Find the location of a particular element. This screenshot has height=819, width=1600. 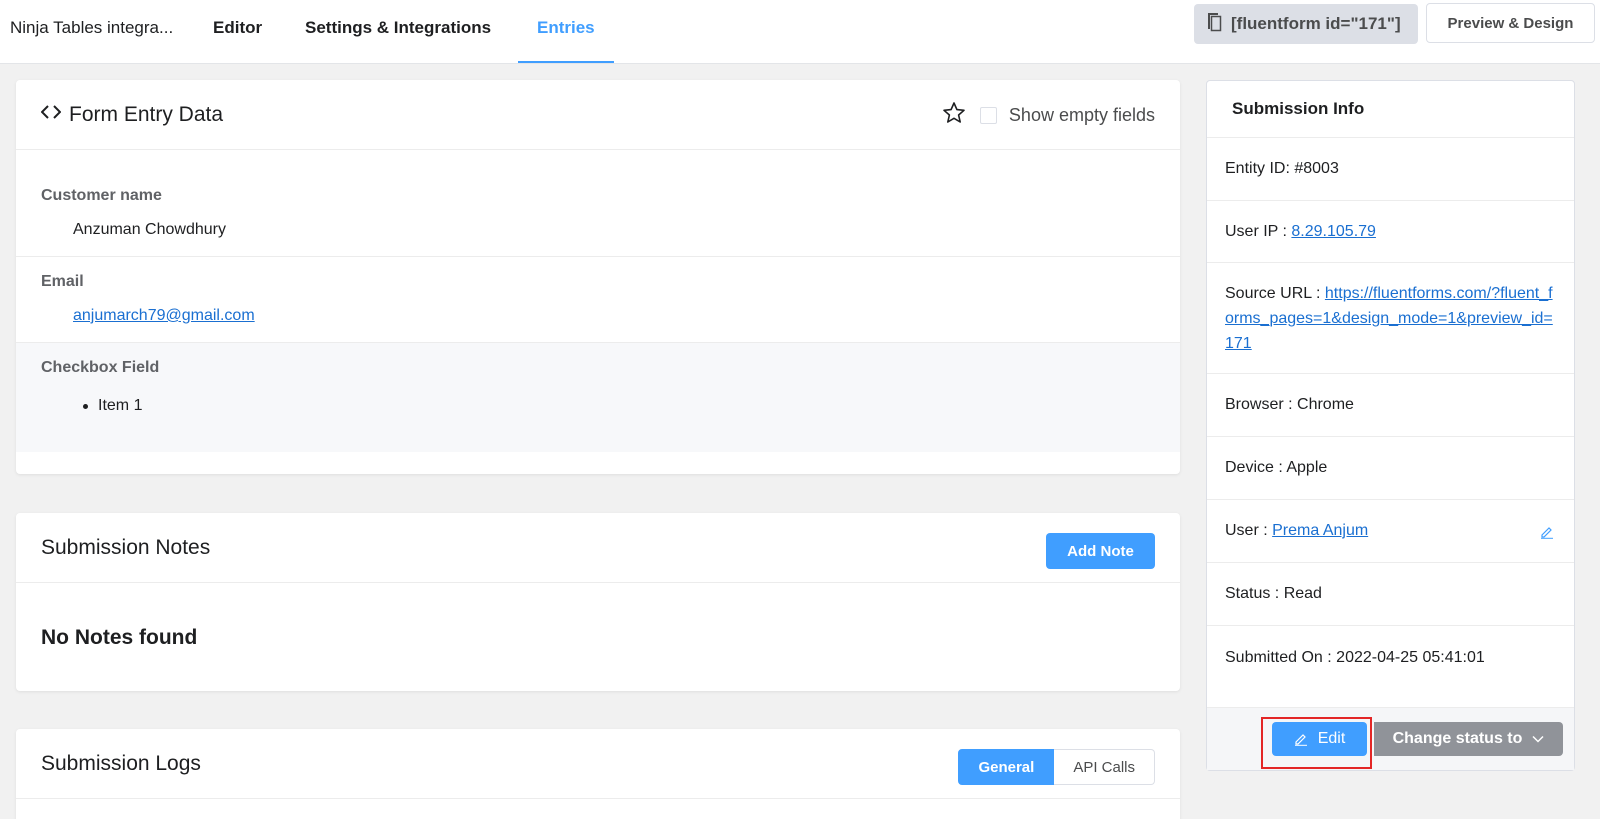

submission-notes-header: Submission Notes is located at coordinates (598, 548).